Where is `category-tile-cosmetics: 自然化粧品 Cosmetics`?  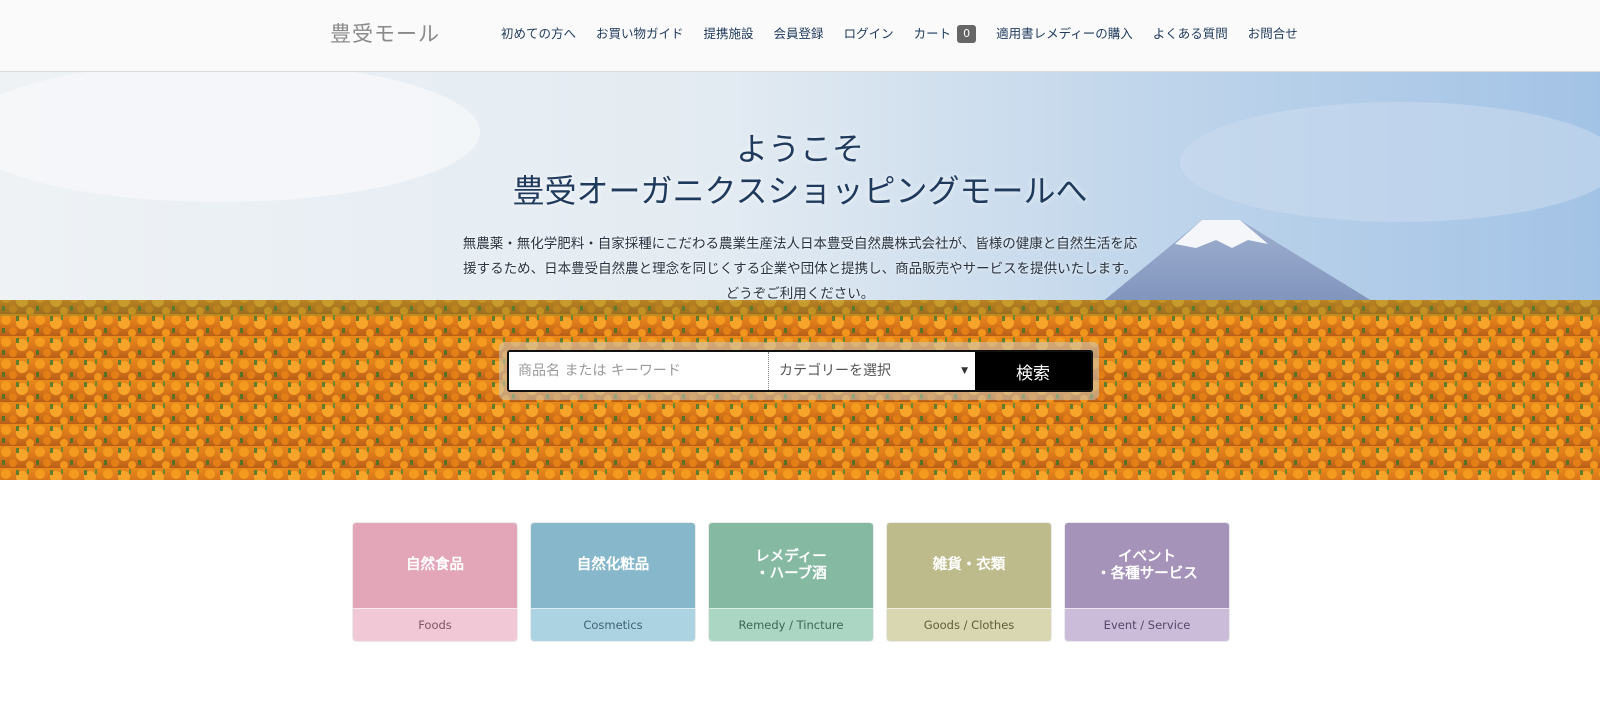
category-tile-cosmetics: 自然化粧品 Cosmetics is located at coordinates (613, 582).